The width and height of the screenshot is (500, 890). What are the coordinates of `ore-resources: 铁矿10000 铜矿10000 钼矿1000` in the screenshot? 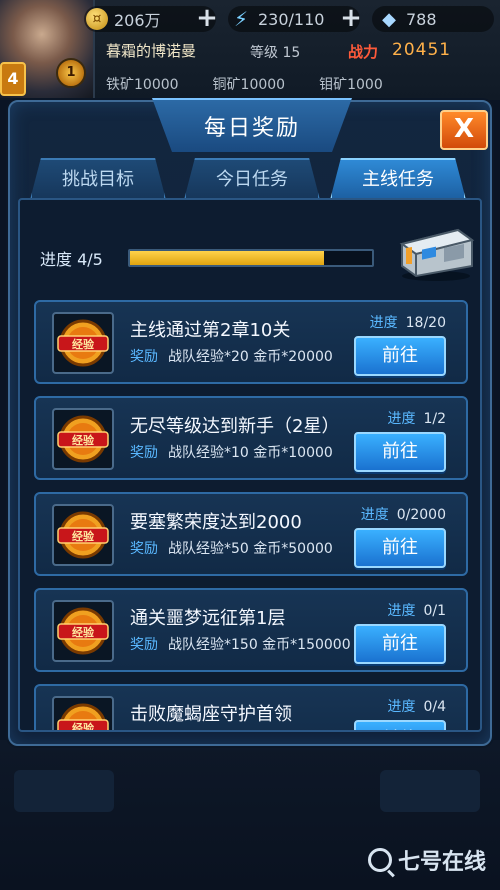 It's located at (244, 84).